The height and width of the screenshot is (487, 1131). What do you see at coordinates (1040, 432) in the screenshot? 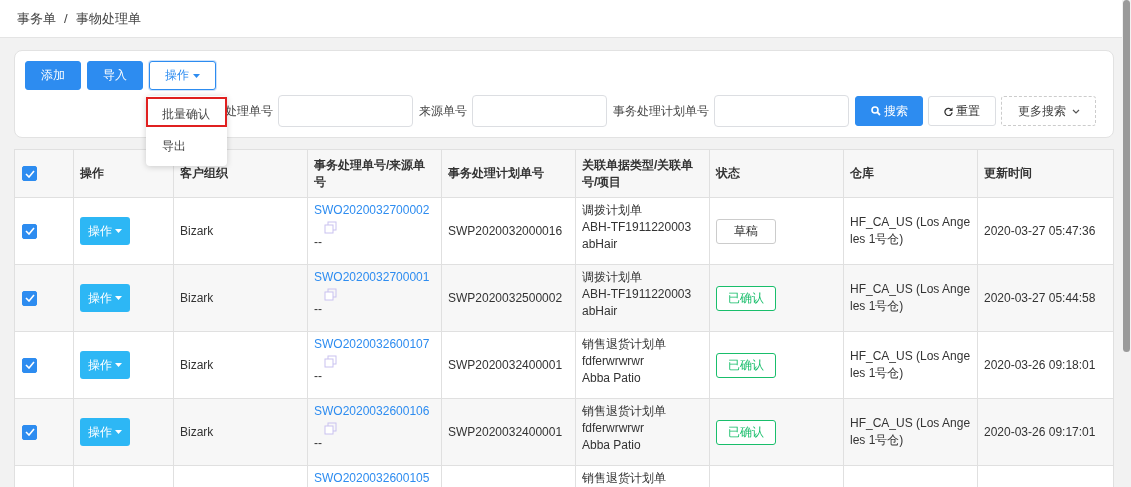
I see `table-cell: 2020-03-26 09:17:01` at bounding box center [1040, 432].